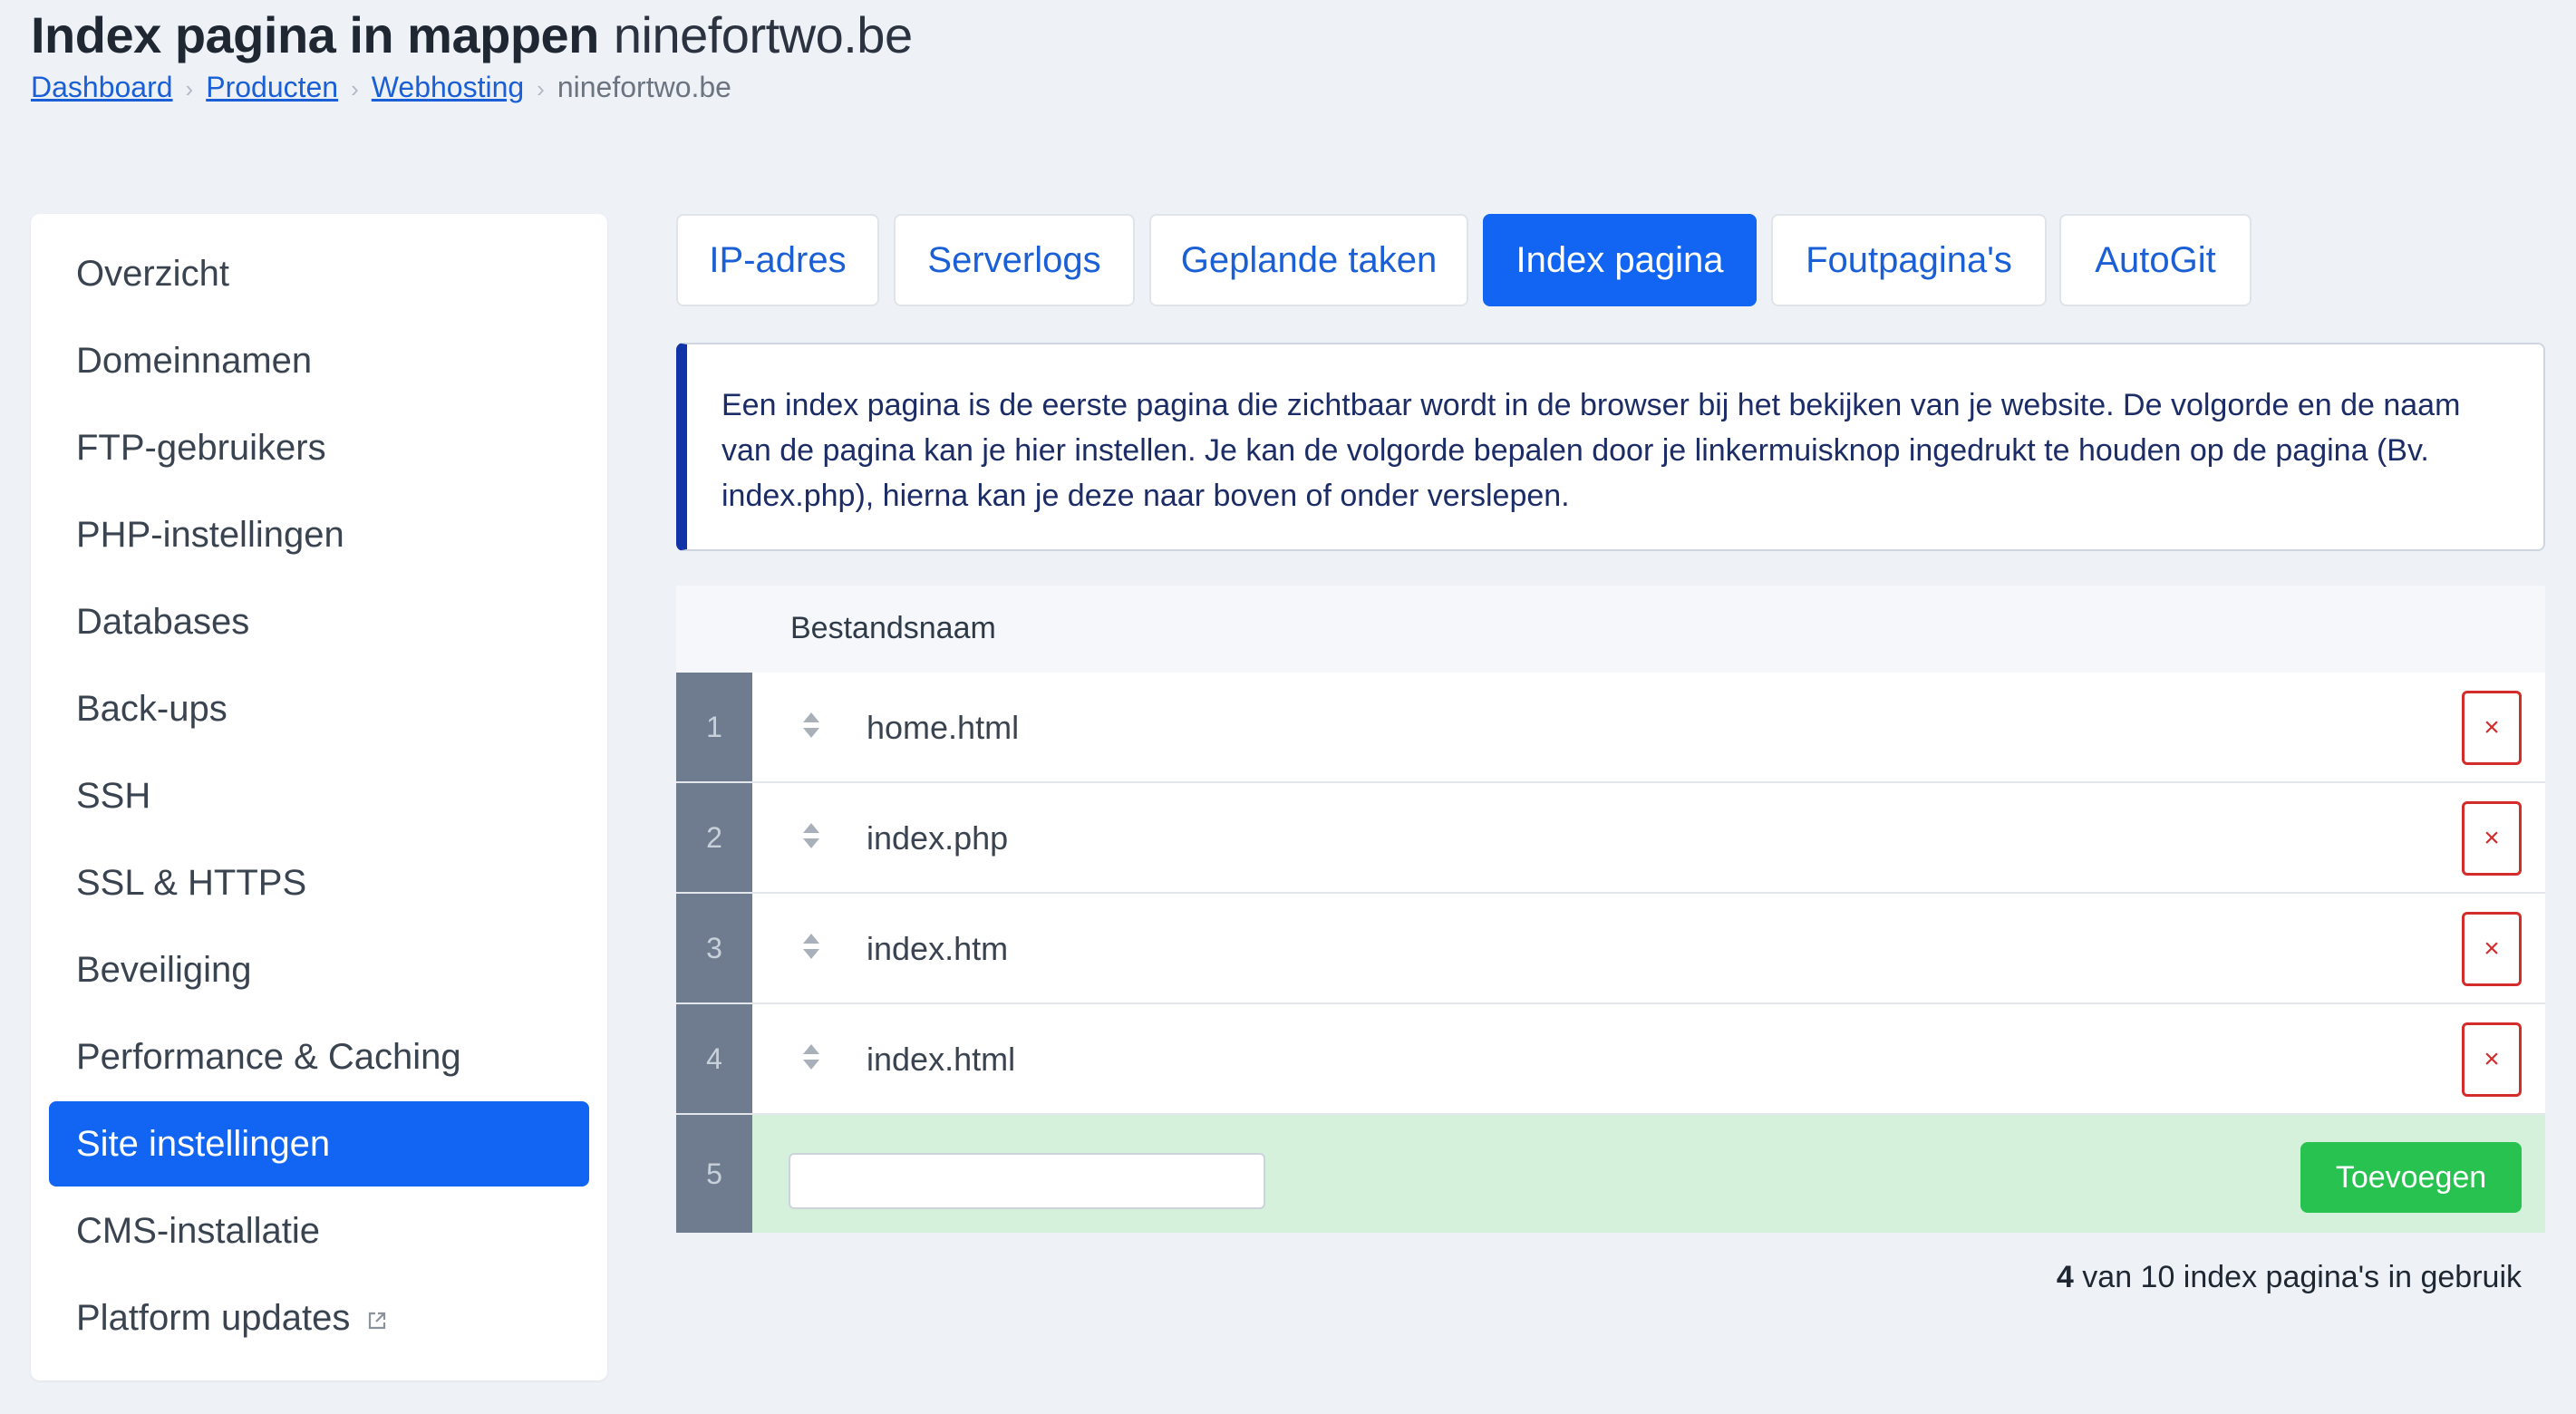  Describe the element at coordinates (1014, 260) in the screenshot. I see `tab-serverlogs: Serverlogs` at that location.